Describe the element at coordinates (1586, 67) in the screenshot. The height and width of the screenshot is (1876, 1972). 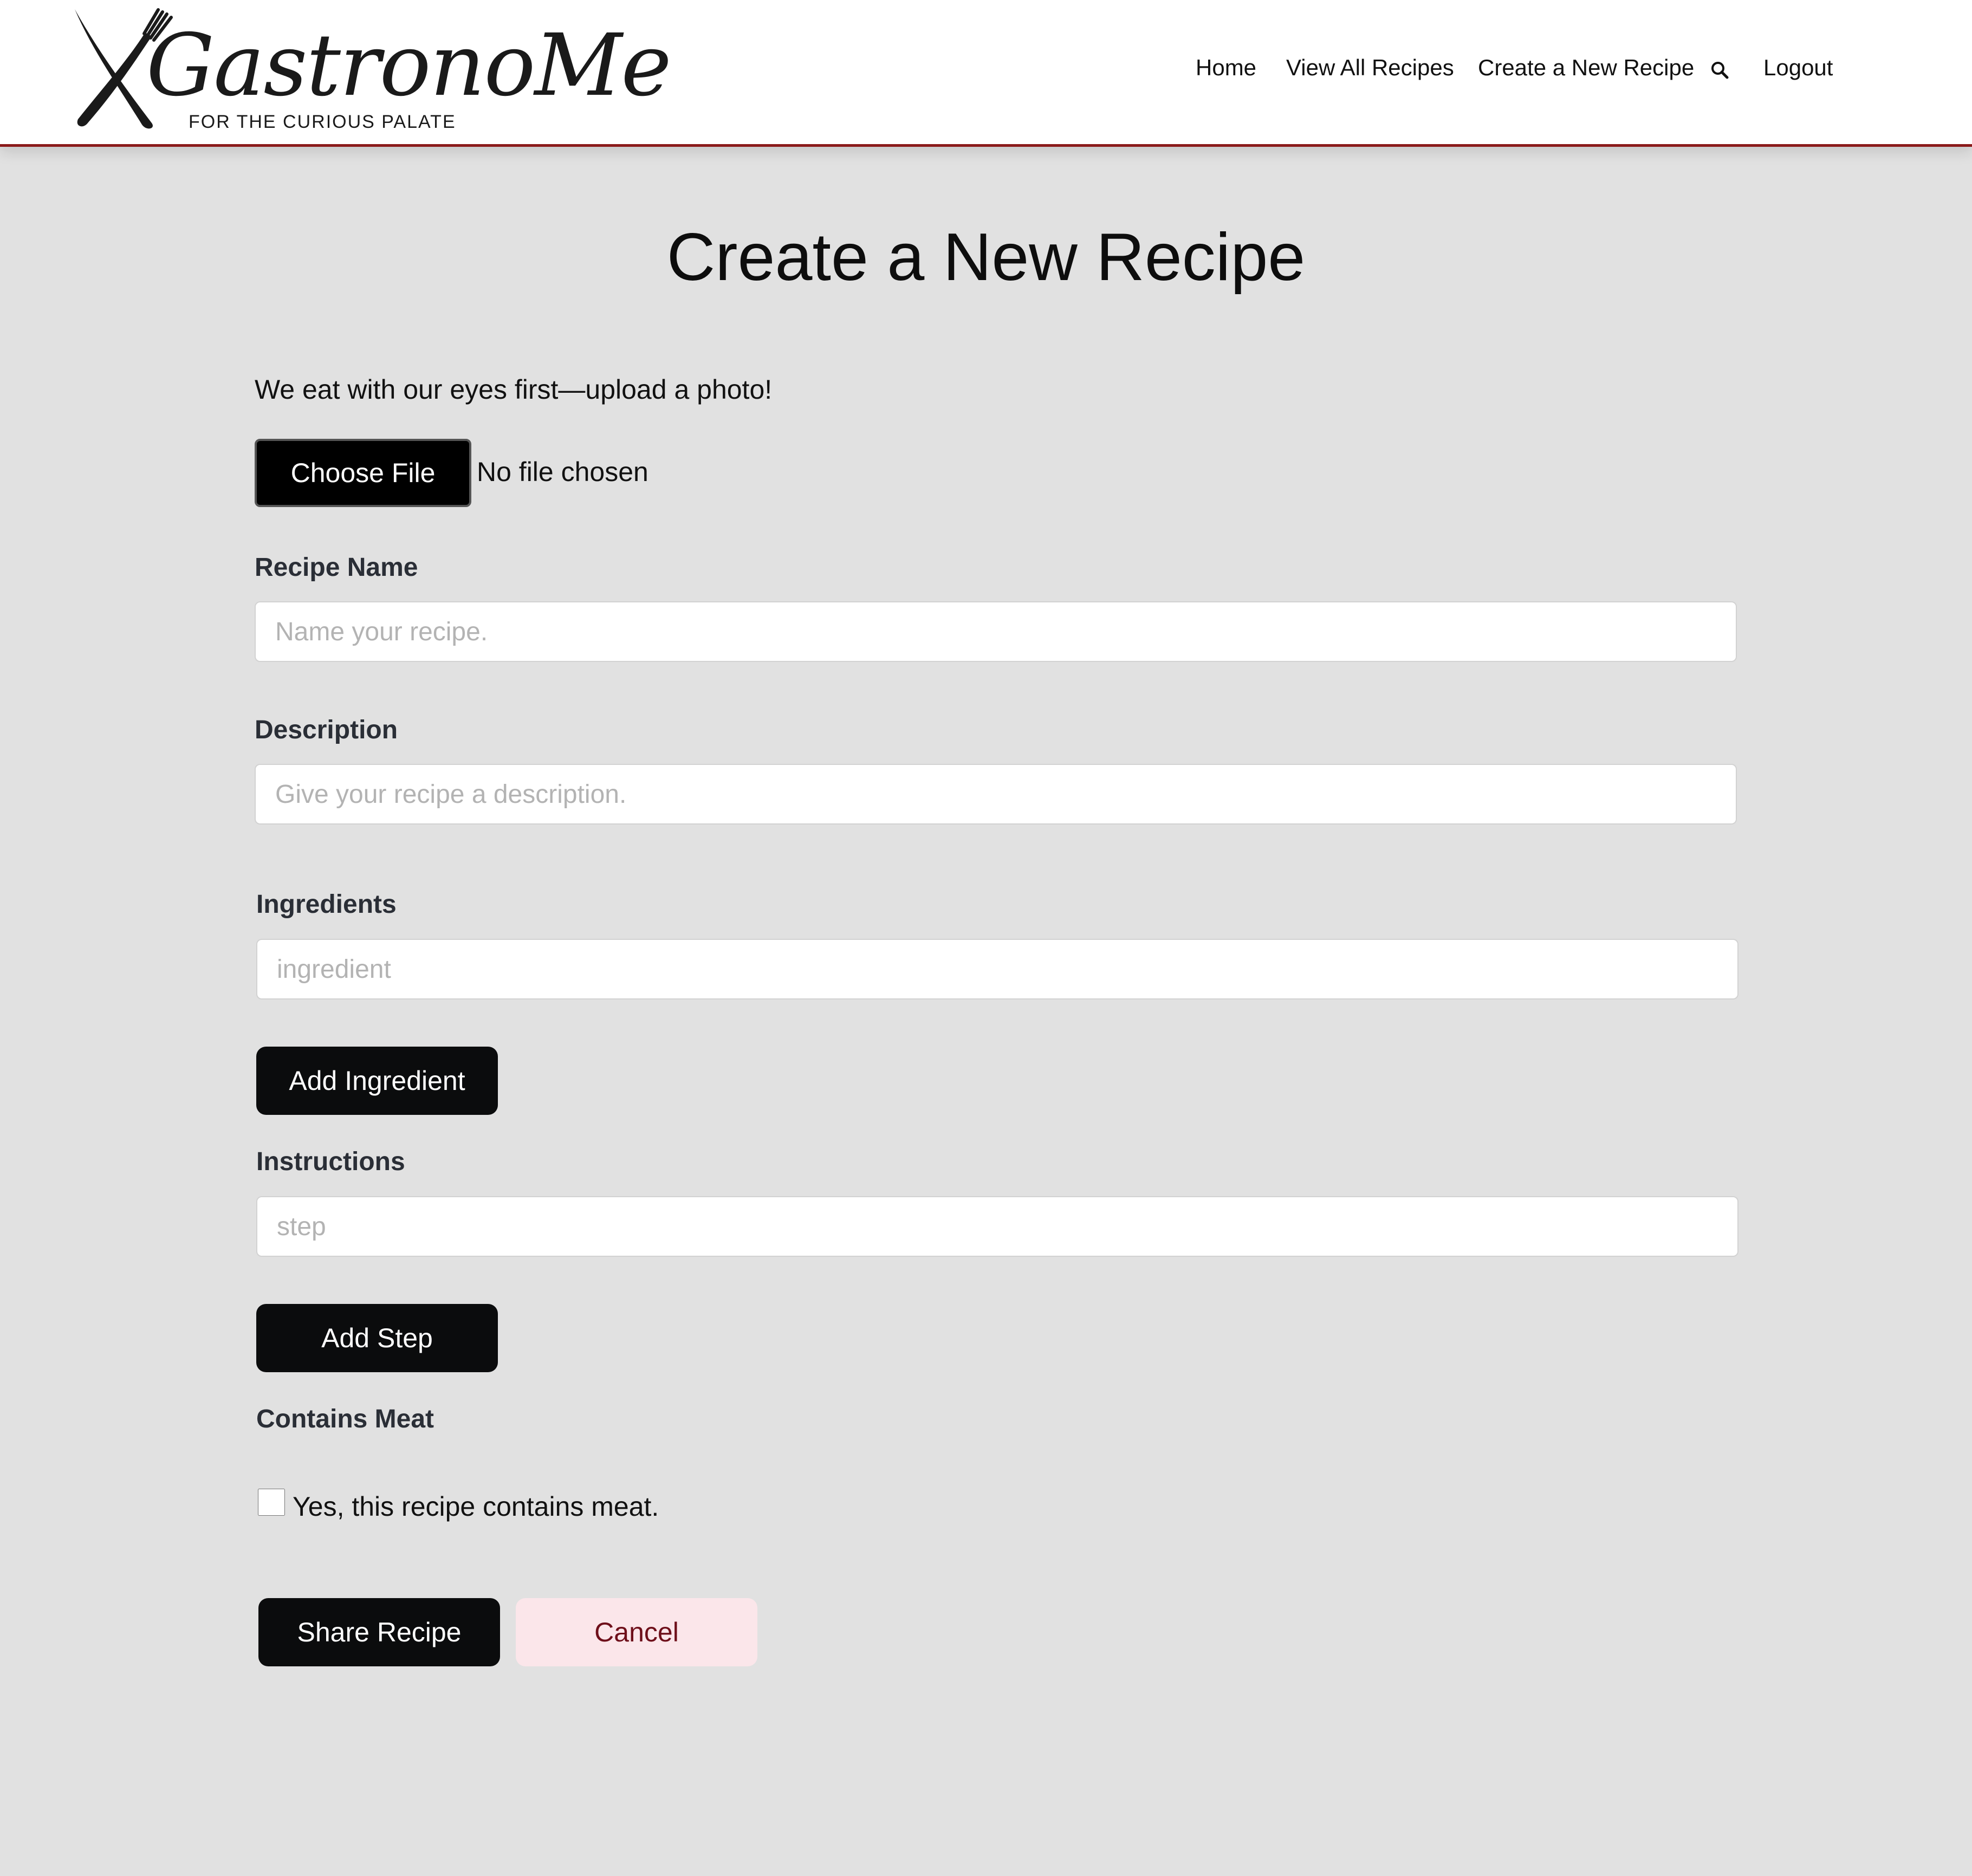
I see `nav-create-recipe: Create a New Recipe` at that location.